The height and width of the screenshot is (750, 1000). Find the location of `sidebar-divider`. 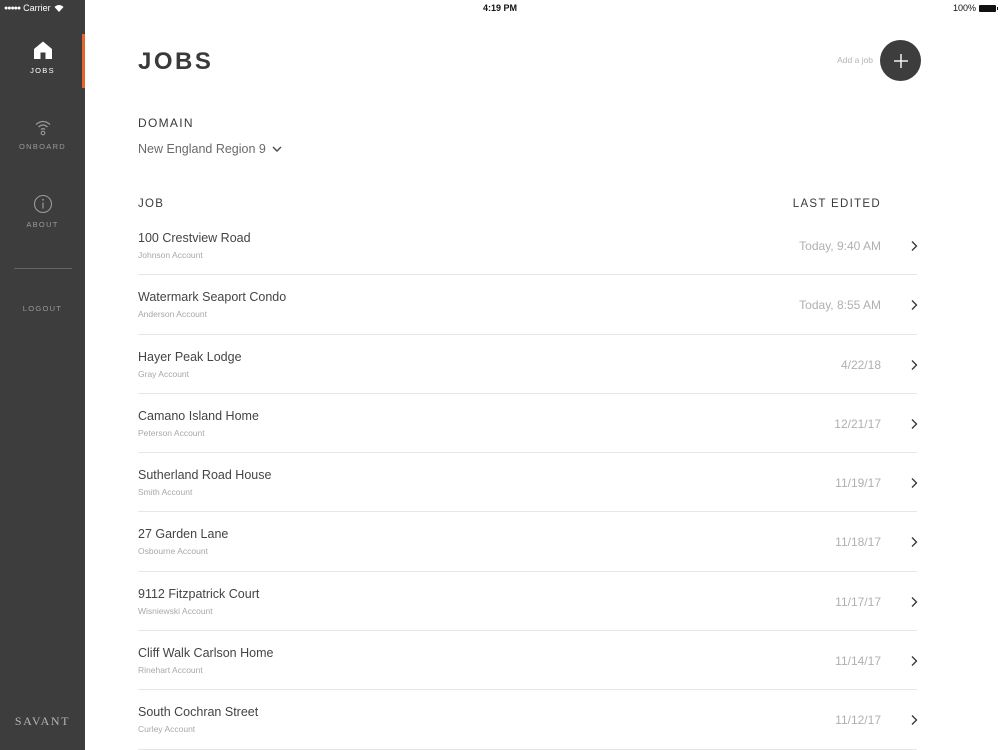

sidebar-divider is located at coordinates (43, 268).